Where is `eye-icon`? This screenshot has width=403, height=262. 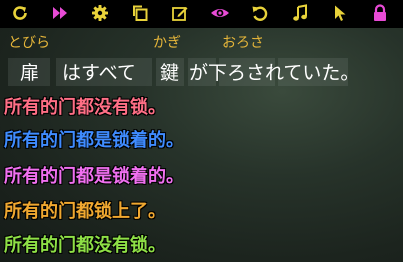
eye-icon is located at coordinates (220, 13).